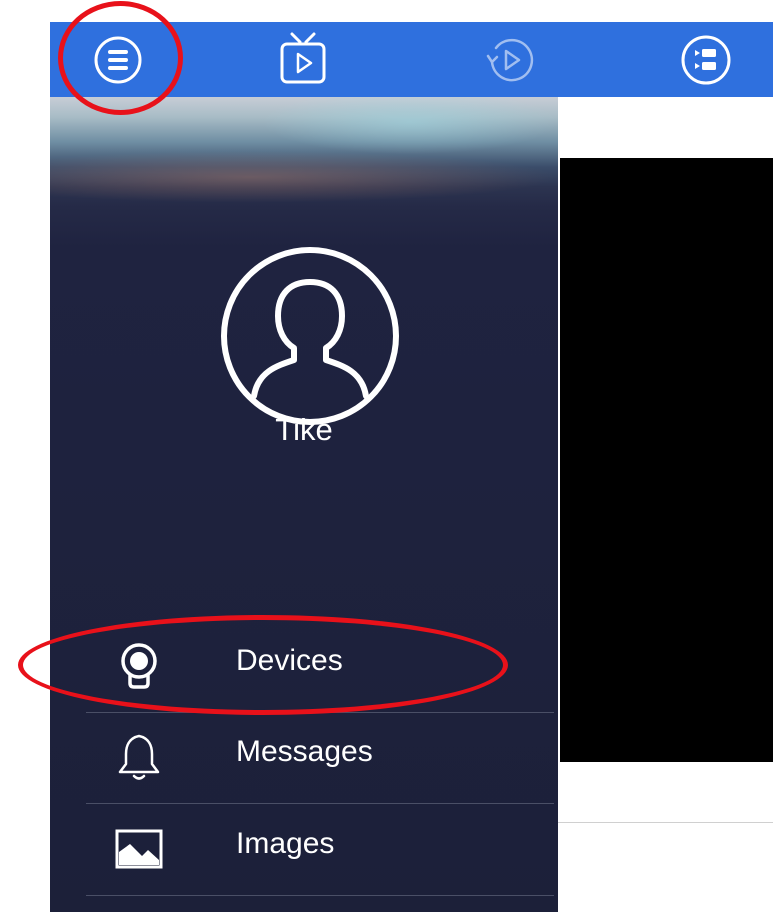  I want to click on top-bar, so click(411, 59).